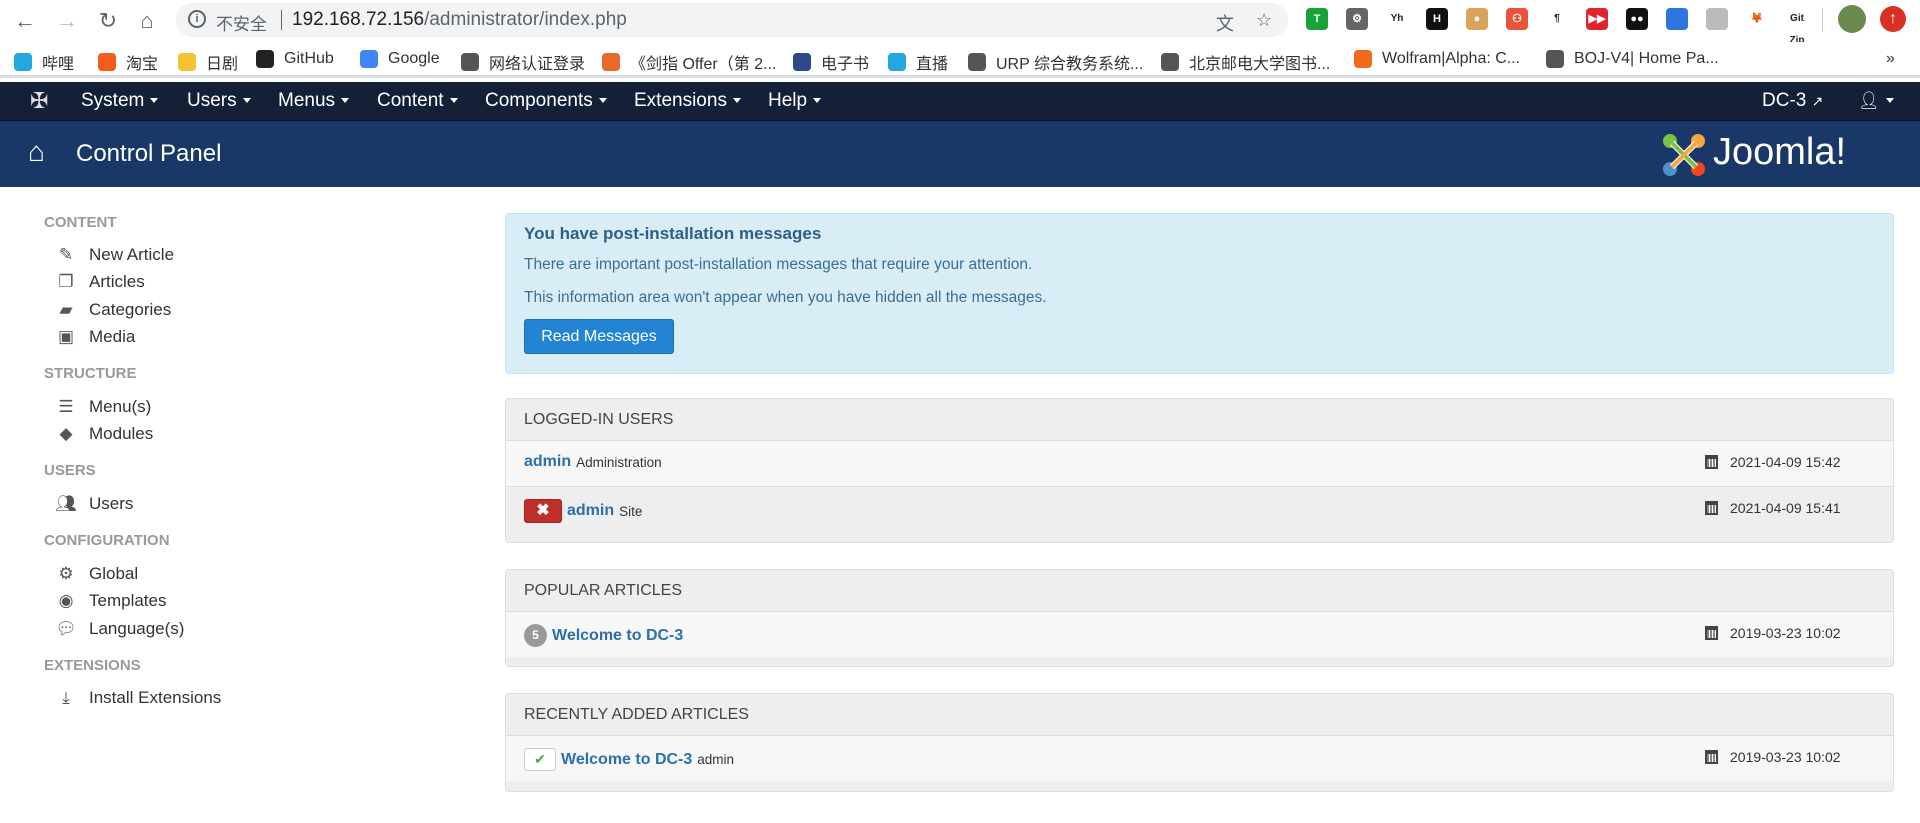 The height and width of the screenshot is (823, 1920). What do you see at coordinates (112, 336) in the screenshot?
I see `sidebar-item-label: Media` at bounding box center [112, 336].